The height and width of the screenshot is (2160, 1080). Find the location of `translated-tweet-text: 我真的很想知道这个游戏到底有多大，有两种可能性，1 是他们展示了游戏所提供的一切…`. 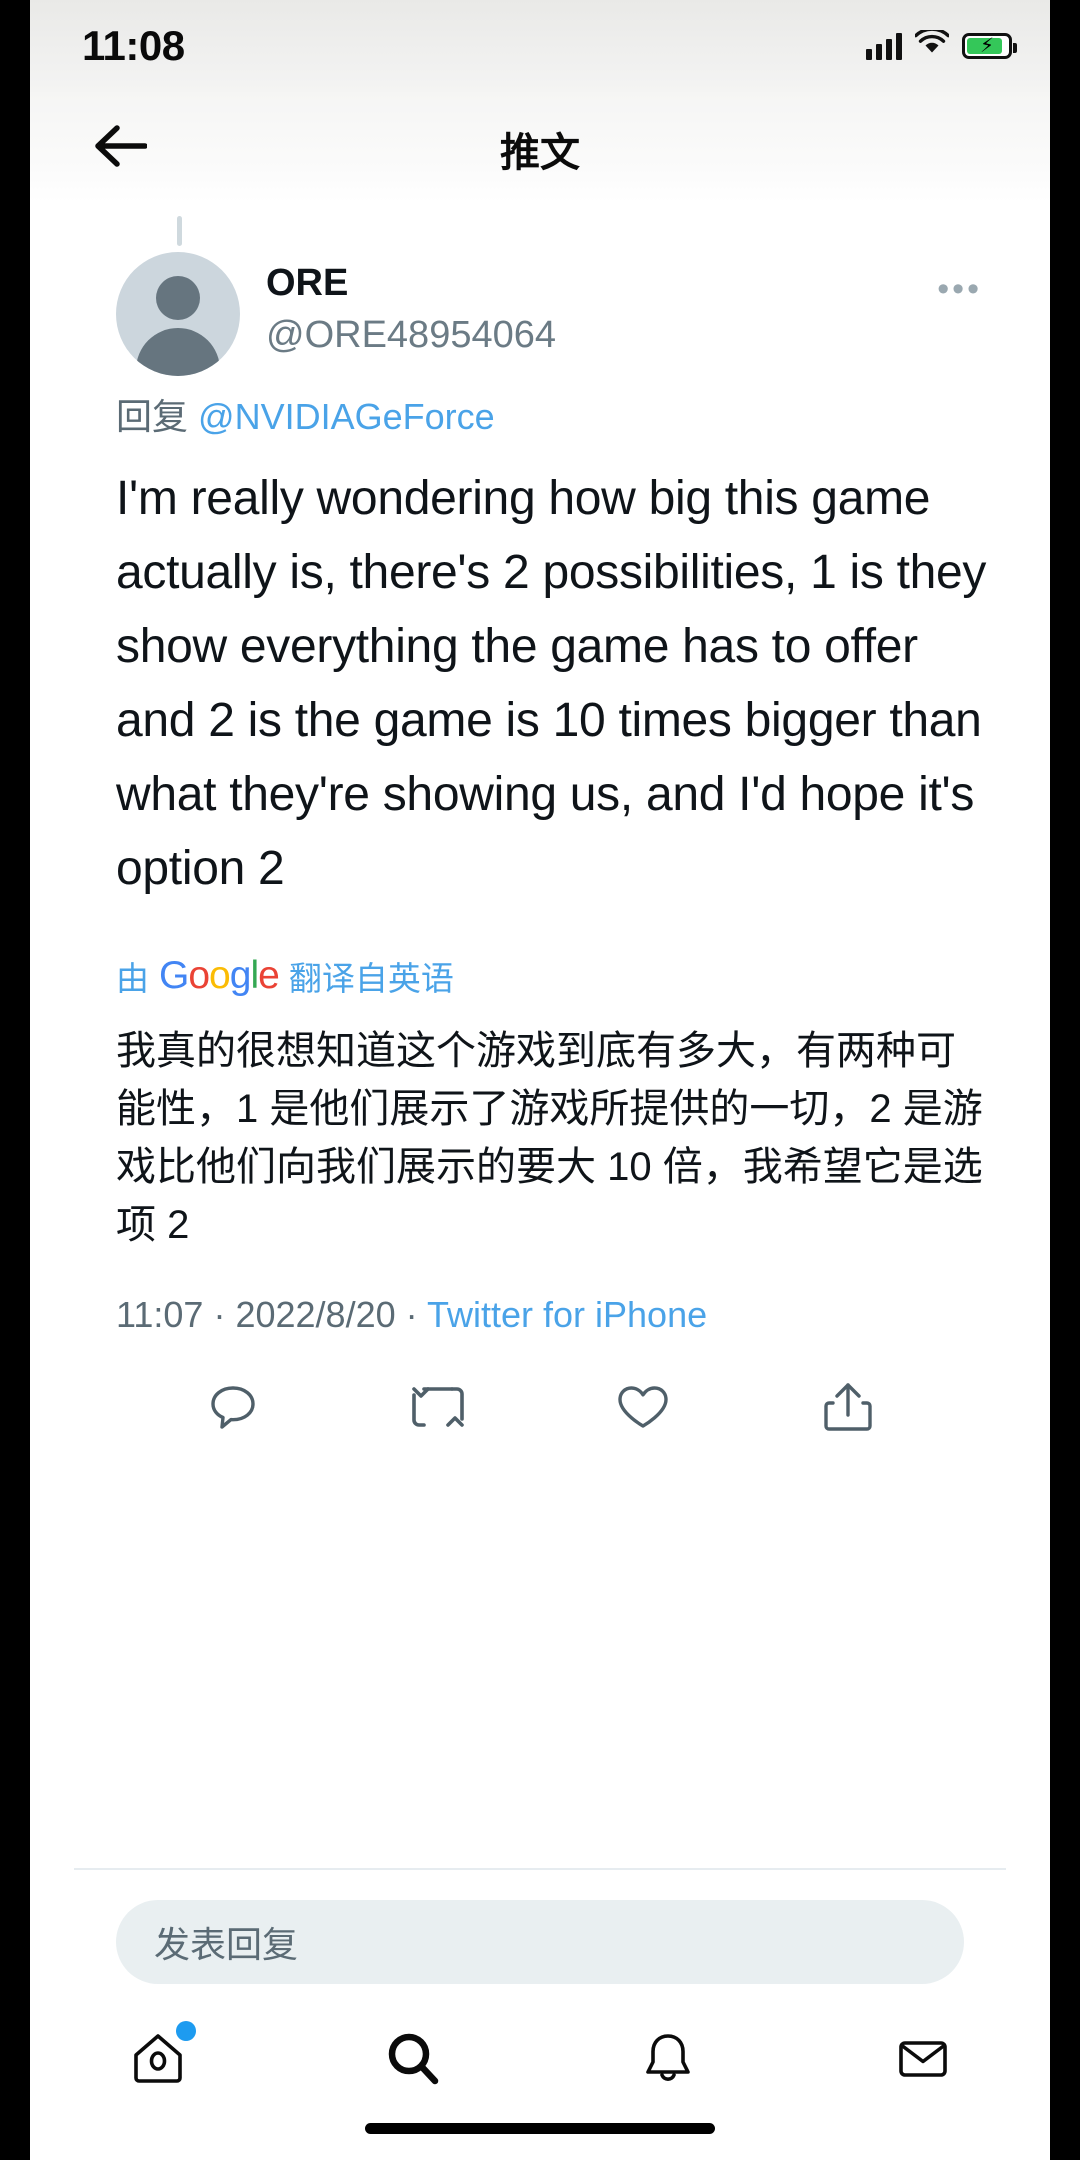

translated-tweet-text: 我真的很想知道这个游戏到底有多大，有两种可能性，1 是他们展示了游戏所提供的一切… is located at coordinates (549, 1138).